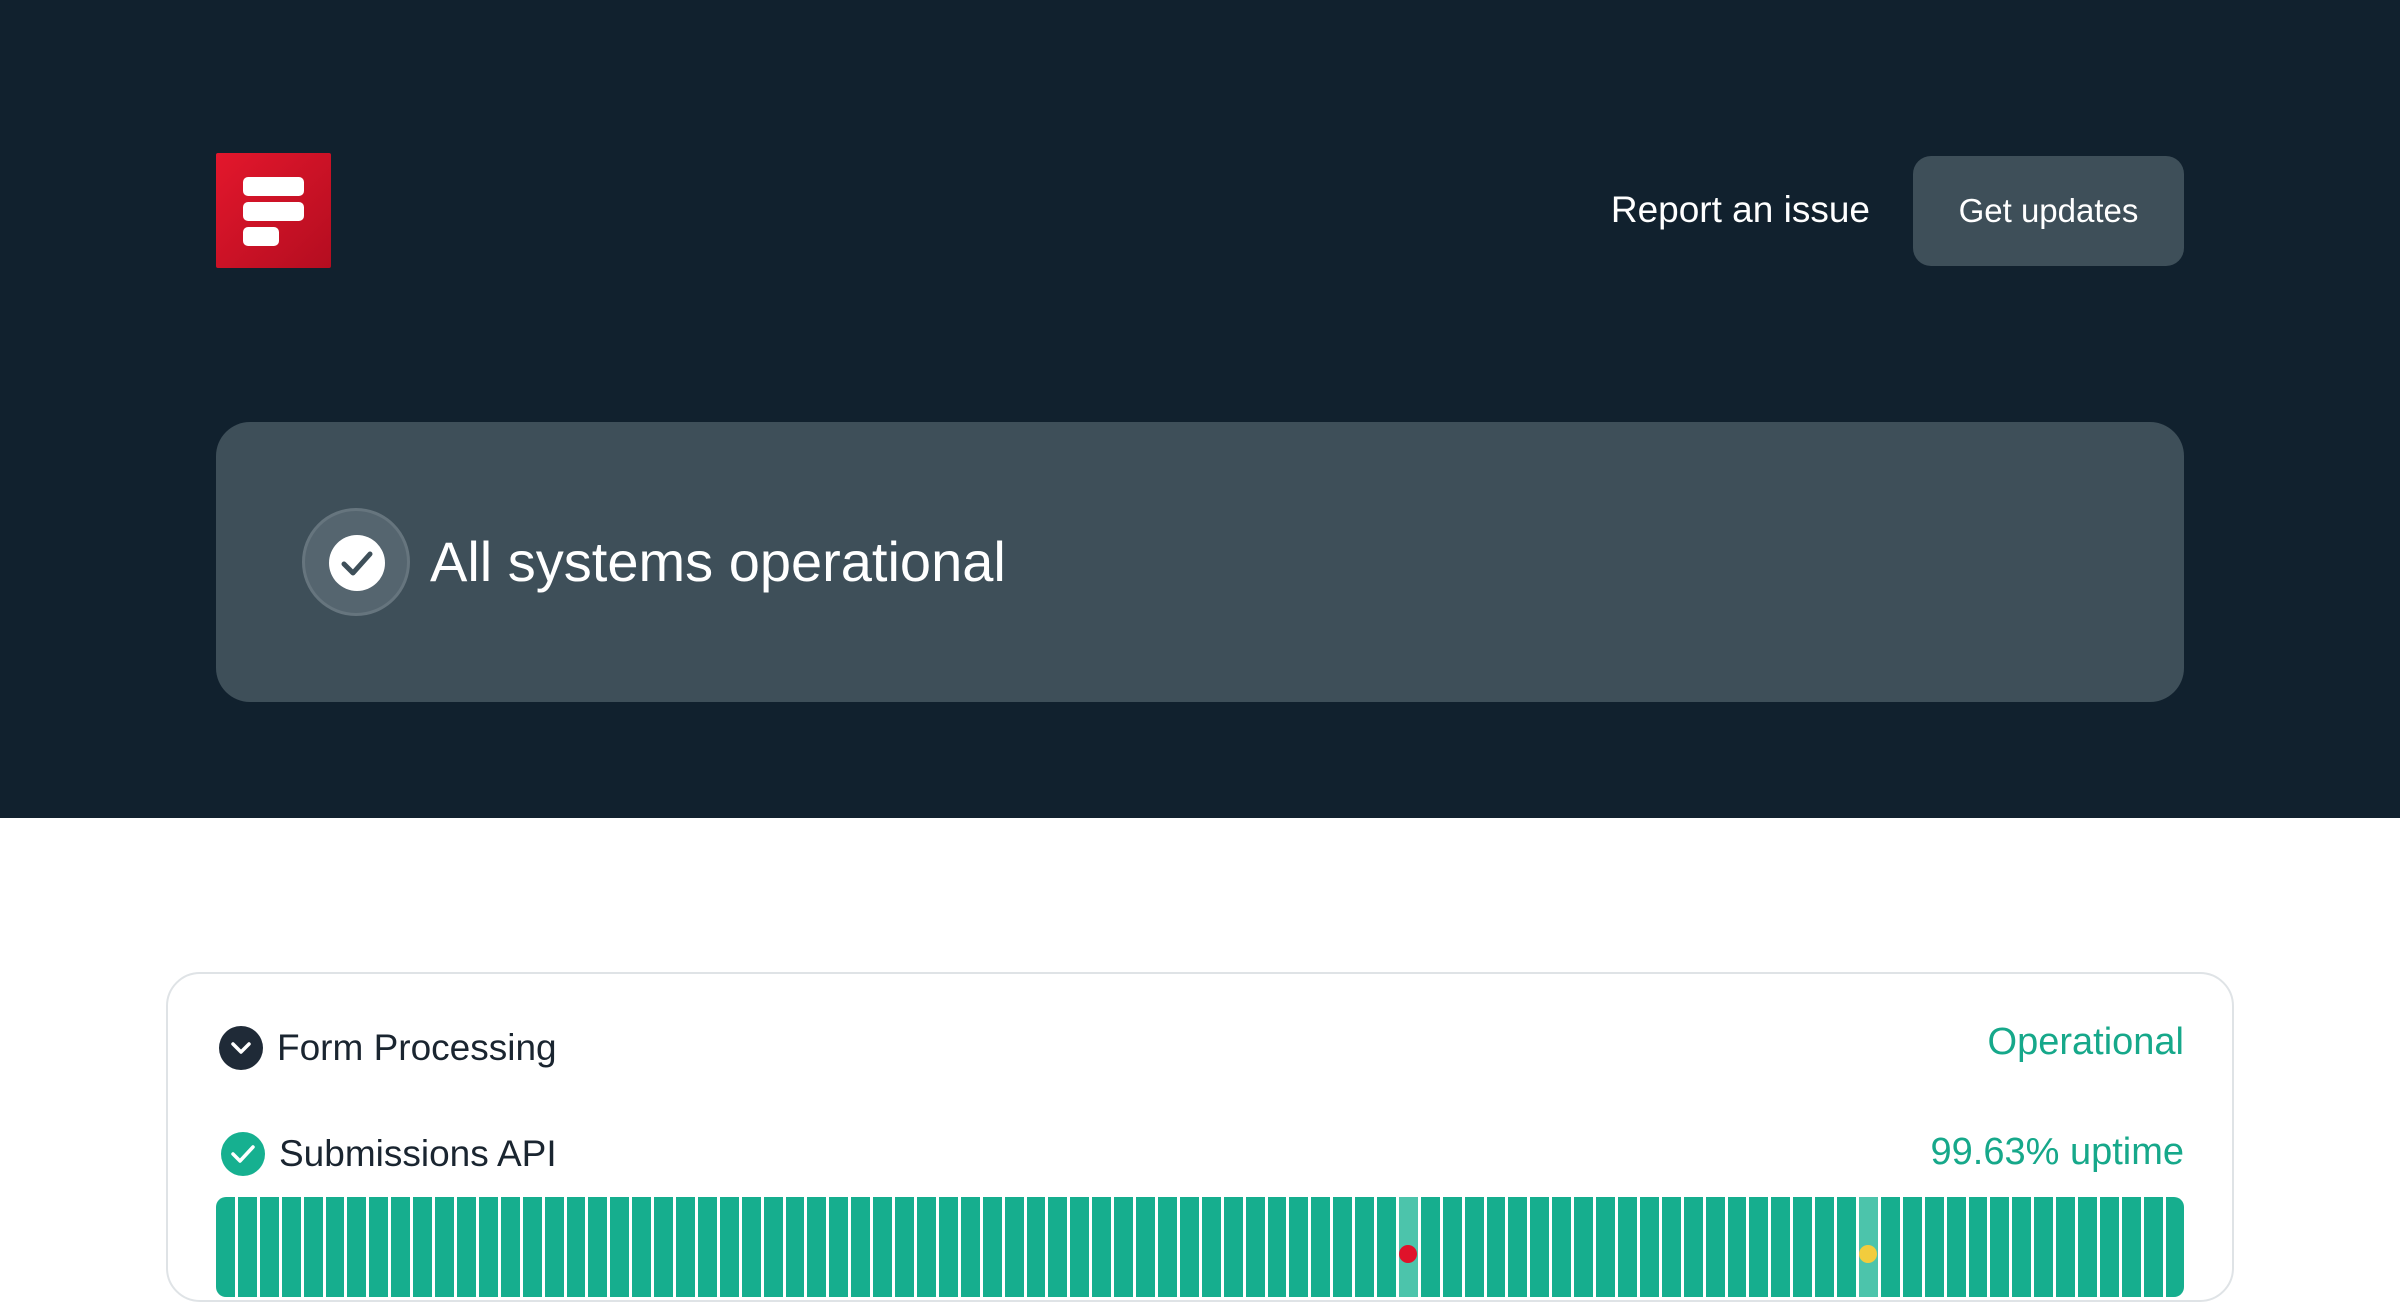  What do you see at coordinates (1408, 1254) in the screenshot?
I see `outage-marker` at bounding box center [1408, 1254].